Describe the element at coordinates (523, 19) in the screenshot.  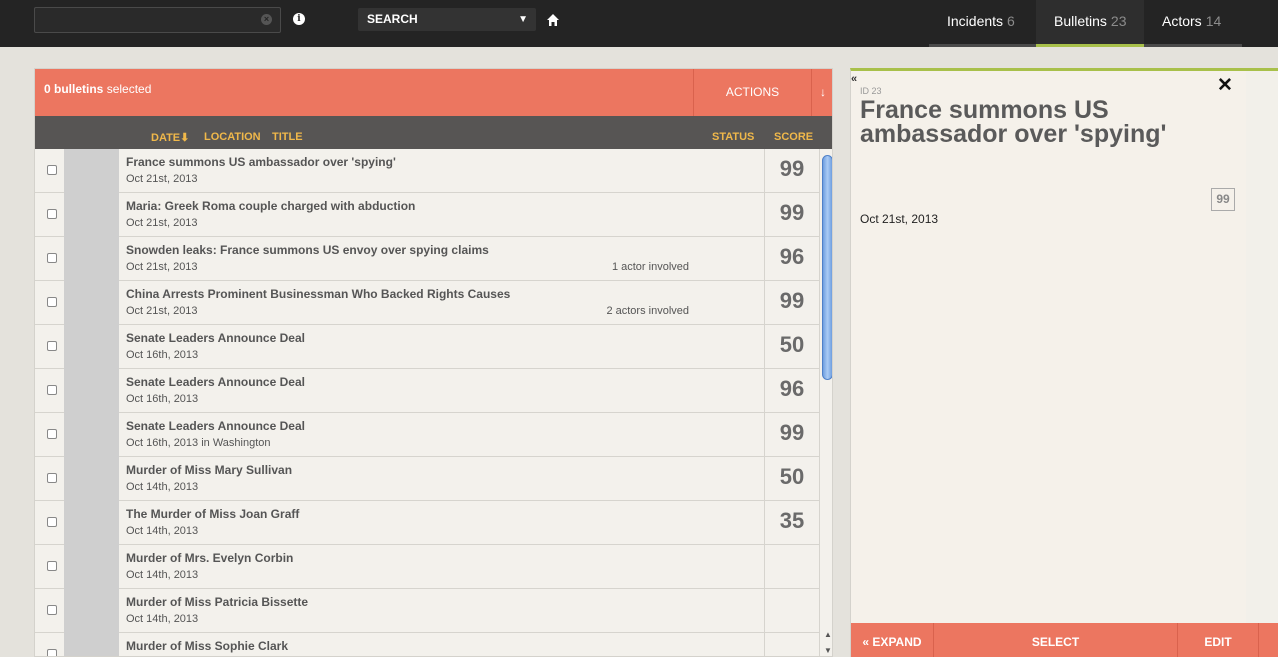
I see `chevron-down-icon: ▼` at that location.